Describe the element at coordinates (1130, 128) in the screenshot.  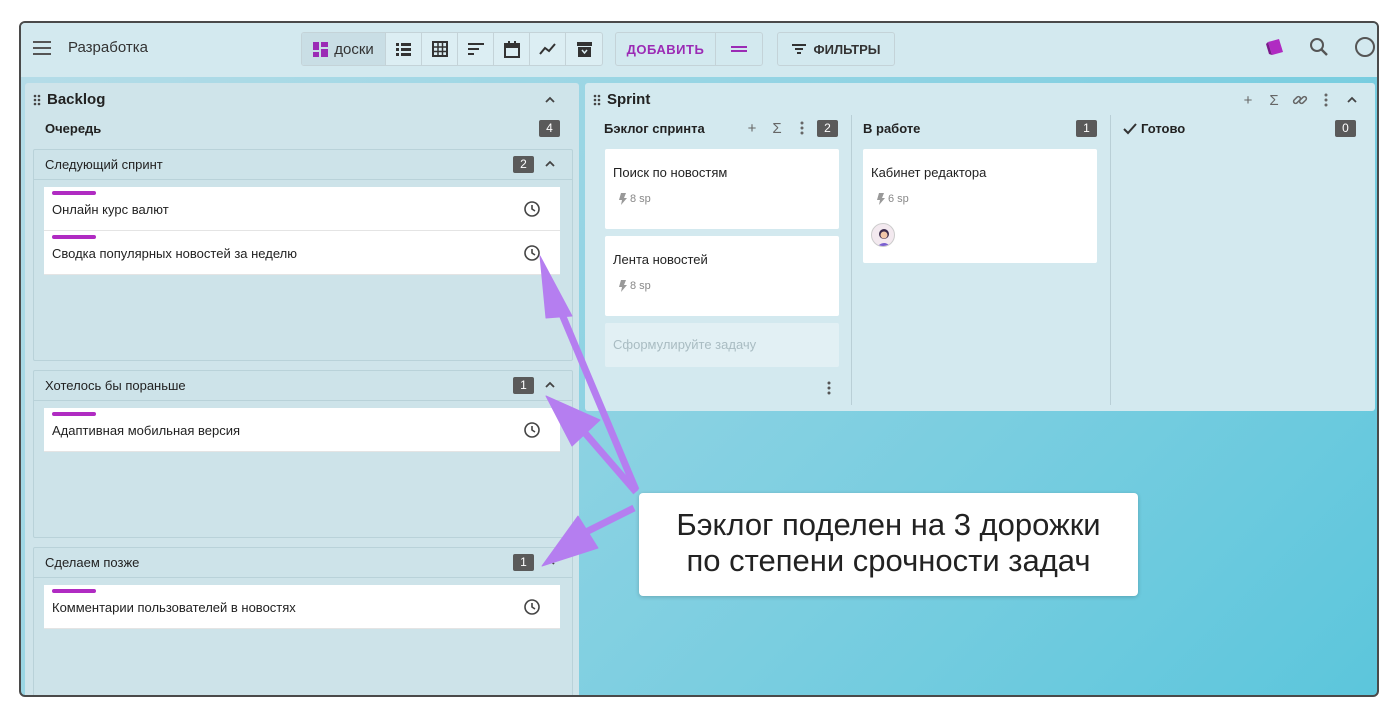
I see `check-icon` at that location.